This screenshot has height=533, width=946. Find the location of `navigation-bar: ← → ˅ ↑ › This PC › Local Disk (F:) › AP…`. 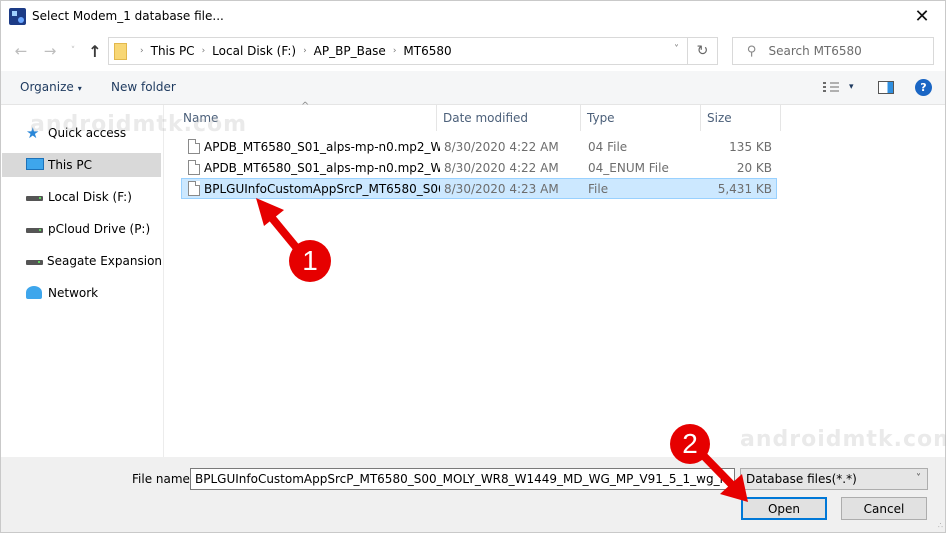

navigation-bar: ← → ˅ ↑ › This PC › Local Disk (F:) › AP… is located at coordinates (473, 52).